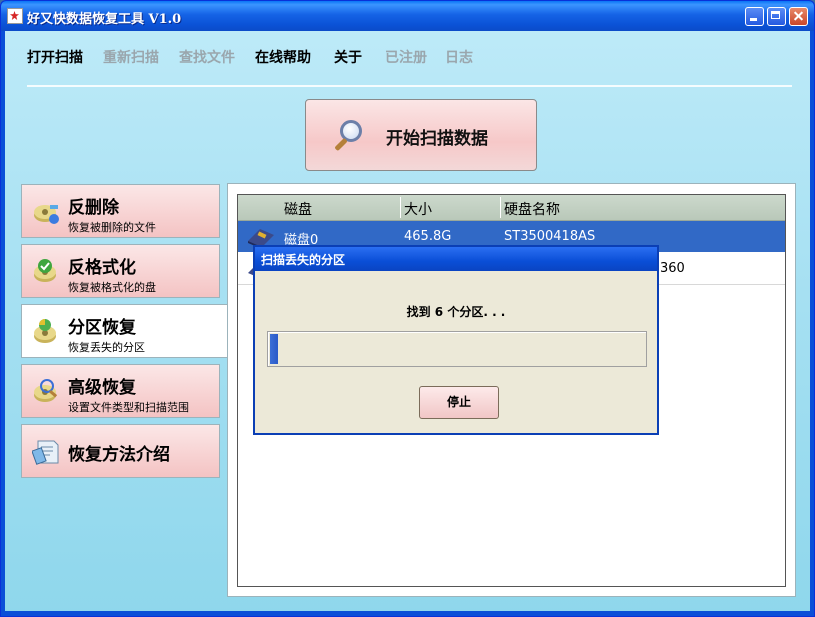 This screenshot has height=617, width=815. I want to click on disk-list-header: 磁盘 大小 硬盘名称, so click(511, 208).